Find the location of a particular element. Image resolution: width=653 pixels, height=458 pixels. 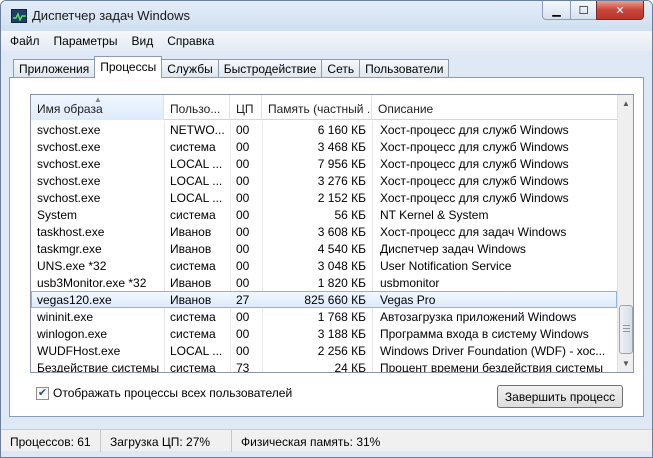

process-description-cell: Диспетчер задач Windows is located at coordinates (453, 249).